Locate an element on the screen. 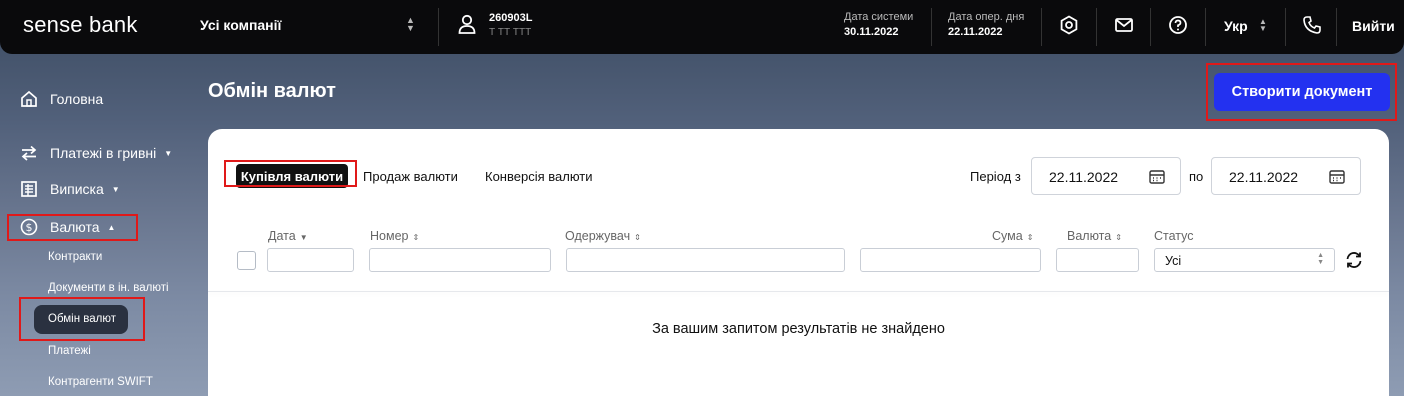  sidebar-subitem-foreign-docs: Документи в ін. валюті is located at coordinates (108, 288).